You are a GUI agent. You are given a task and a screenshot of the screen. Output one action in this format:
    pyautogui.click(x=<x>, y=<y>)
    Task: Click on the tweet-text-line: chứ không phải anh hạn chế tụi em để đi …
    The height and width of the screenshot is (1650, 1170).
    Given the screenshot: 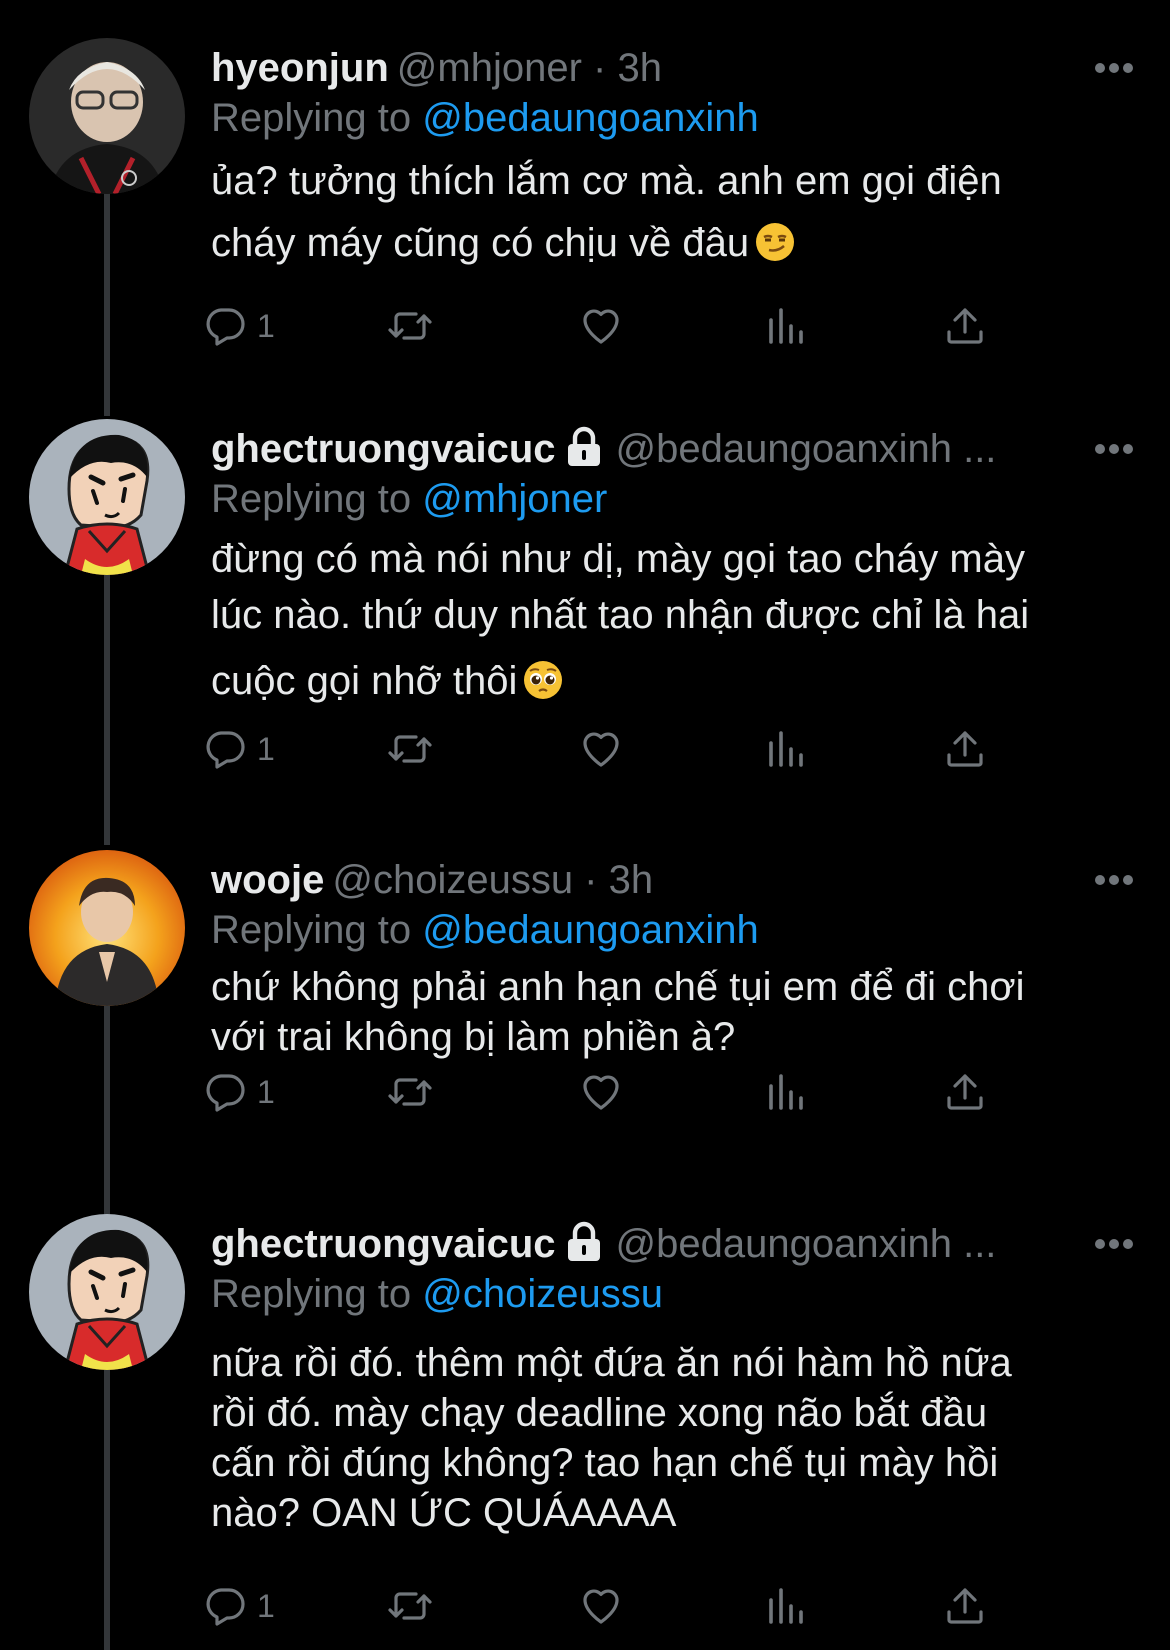 What is the action you would take?
    pyautogui.click(x=618, y=987)
    